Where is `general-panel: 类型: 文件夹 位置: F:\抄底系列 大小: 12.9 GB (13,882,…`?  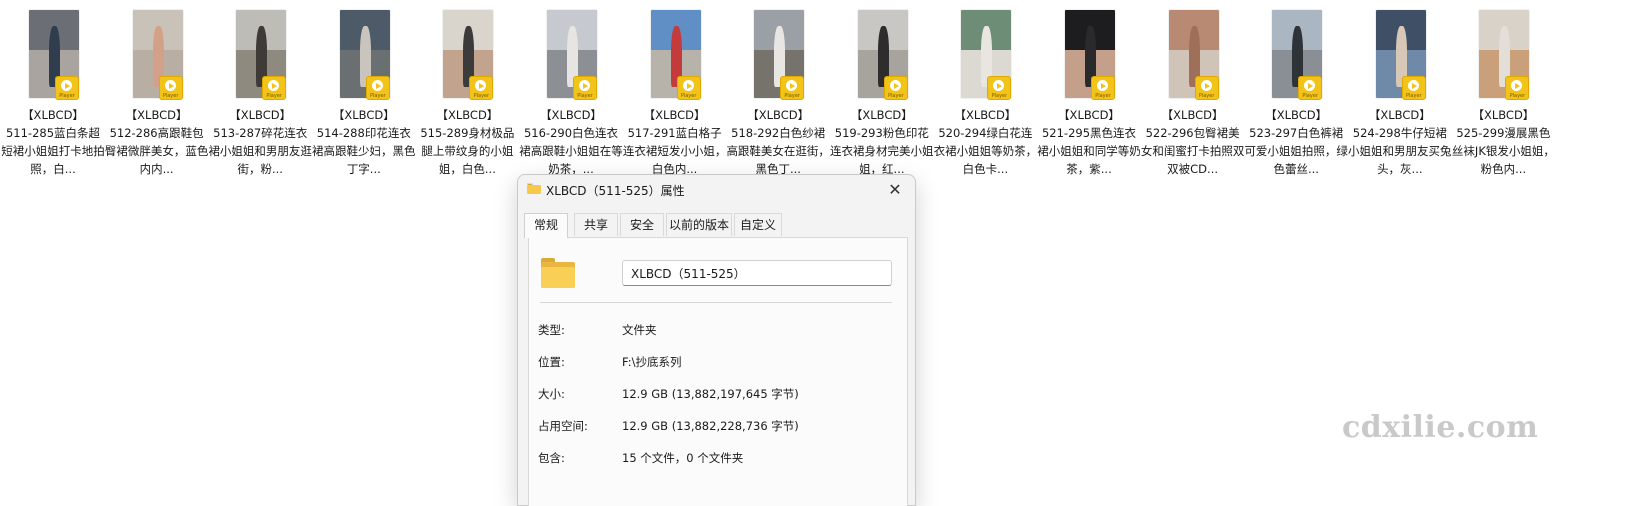
general-panel: 类型: 文件夹 位置: F:\抄底系列 大小: 12.9 GB (13,882,… is located at coordinates (718, 371).